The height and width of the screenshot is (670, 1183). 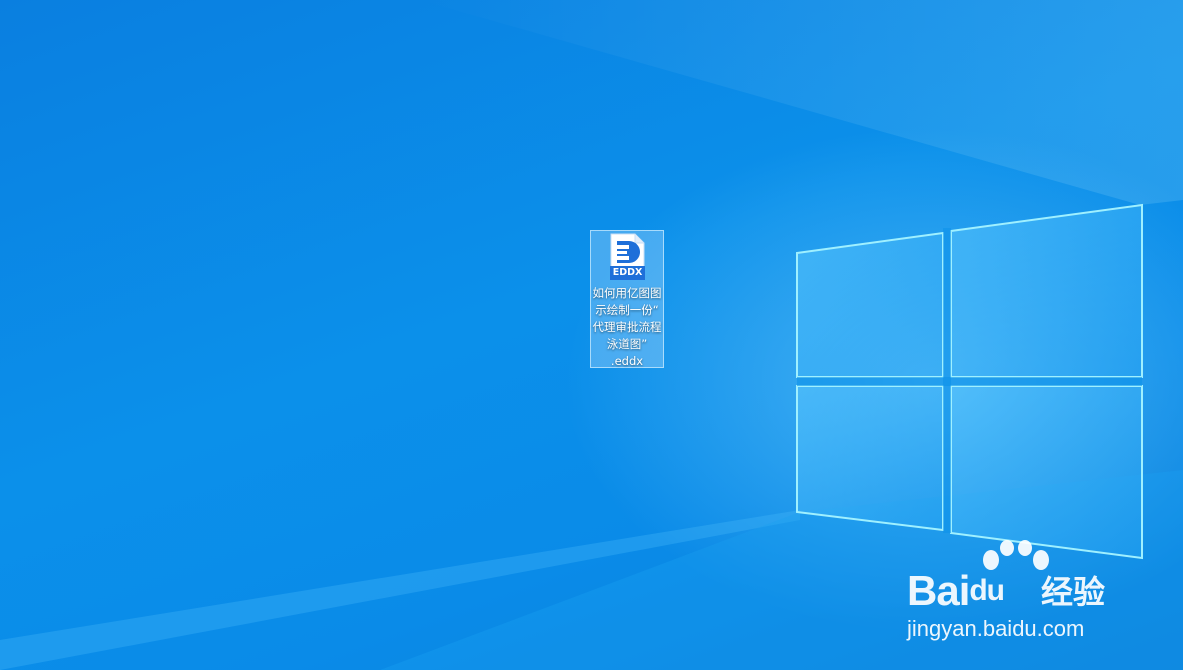 What do you see at coordinates (627, 293) in the screenshot?
I see `file-name-line: 如何用亿图图` at bounding box center [627, 293].